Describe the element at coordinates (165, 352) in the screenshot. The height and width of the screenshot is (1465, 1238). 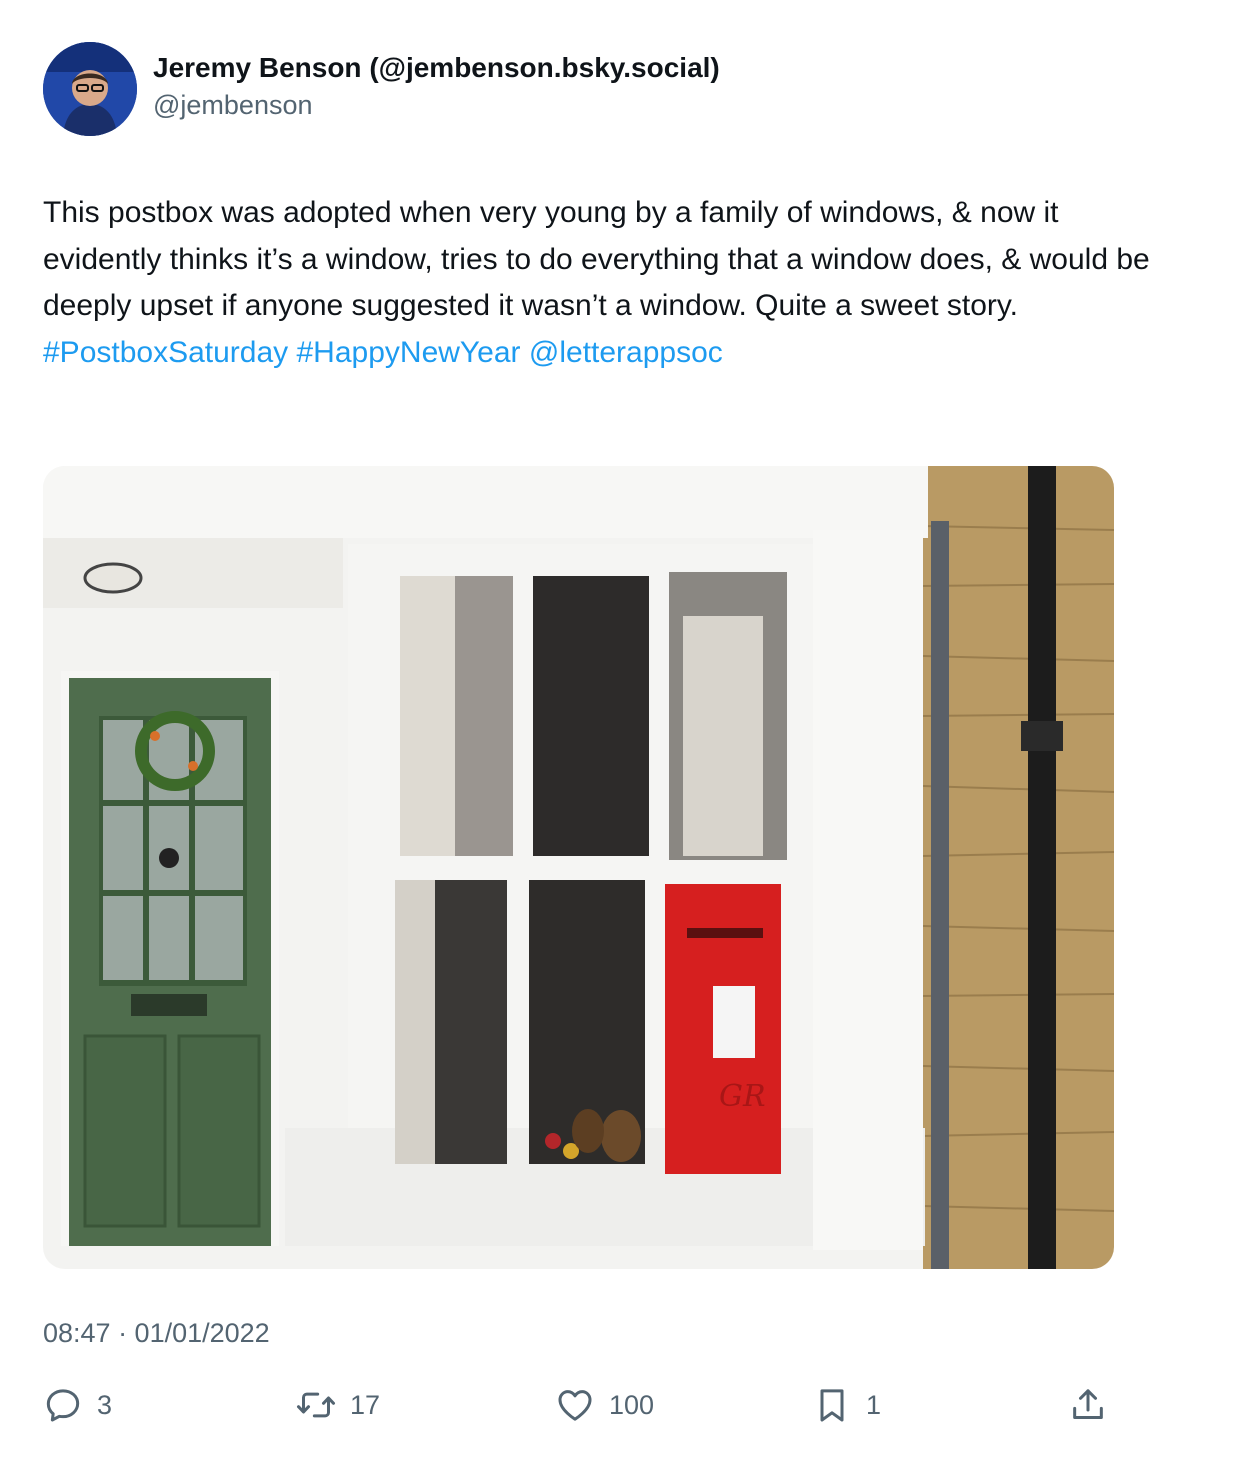
I see `hashtag-link: #PostboxSaturday` at that location.